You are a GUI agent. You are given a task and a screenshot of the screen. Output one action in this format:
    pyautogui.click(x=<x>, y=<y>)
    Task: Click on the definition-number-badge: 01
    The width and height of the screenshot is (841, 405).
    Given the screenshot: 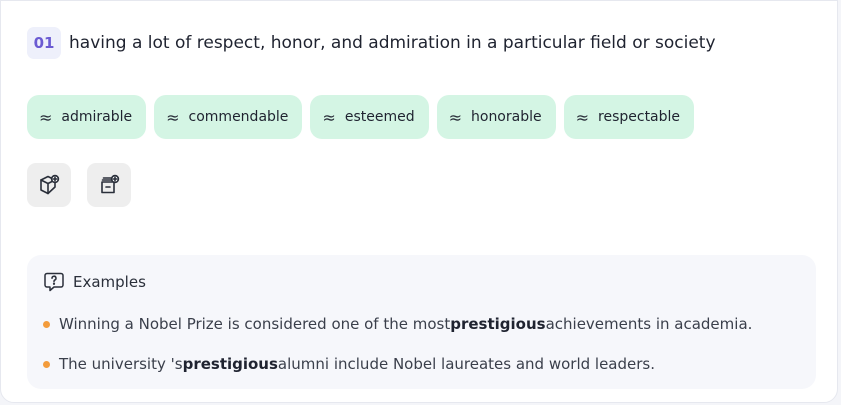 What is the action you would take?
    pyautogui.click(x=44, y=43)
    